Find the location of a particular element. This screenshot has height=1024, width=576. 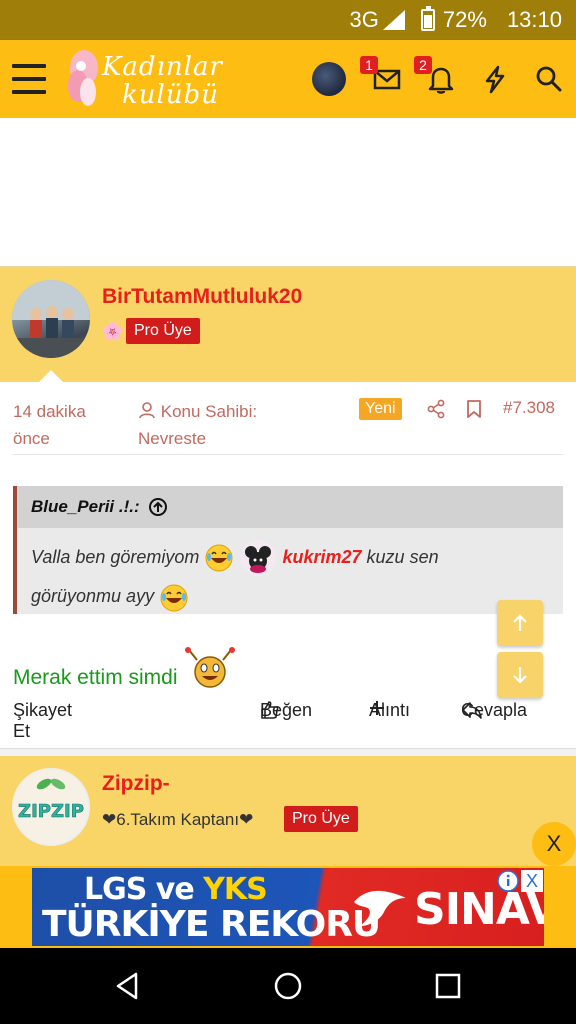

search-icon is located at coordinates (549, 79).